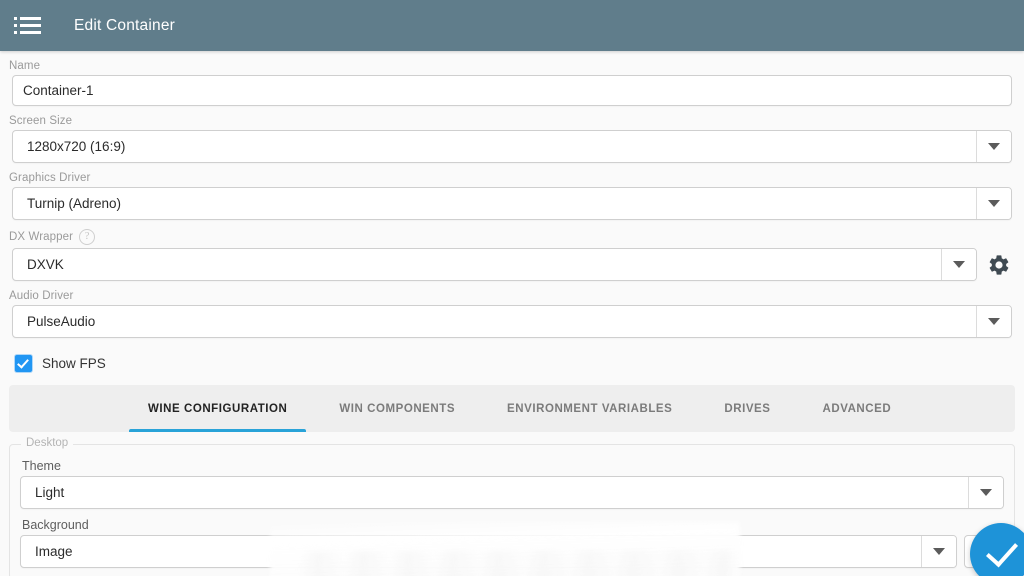 This screenshot has height=576, width=1024. I want to click on dx-wrapper-field-wrap: DXVK, so click(512, 264).